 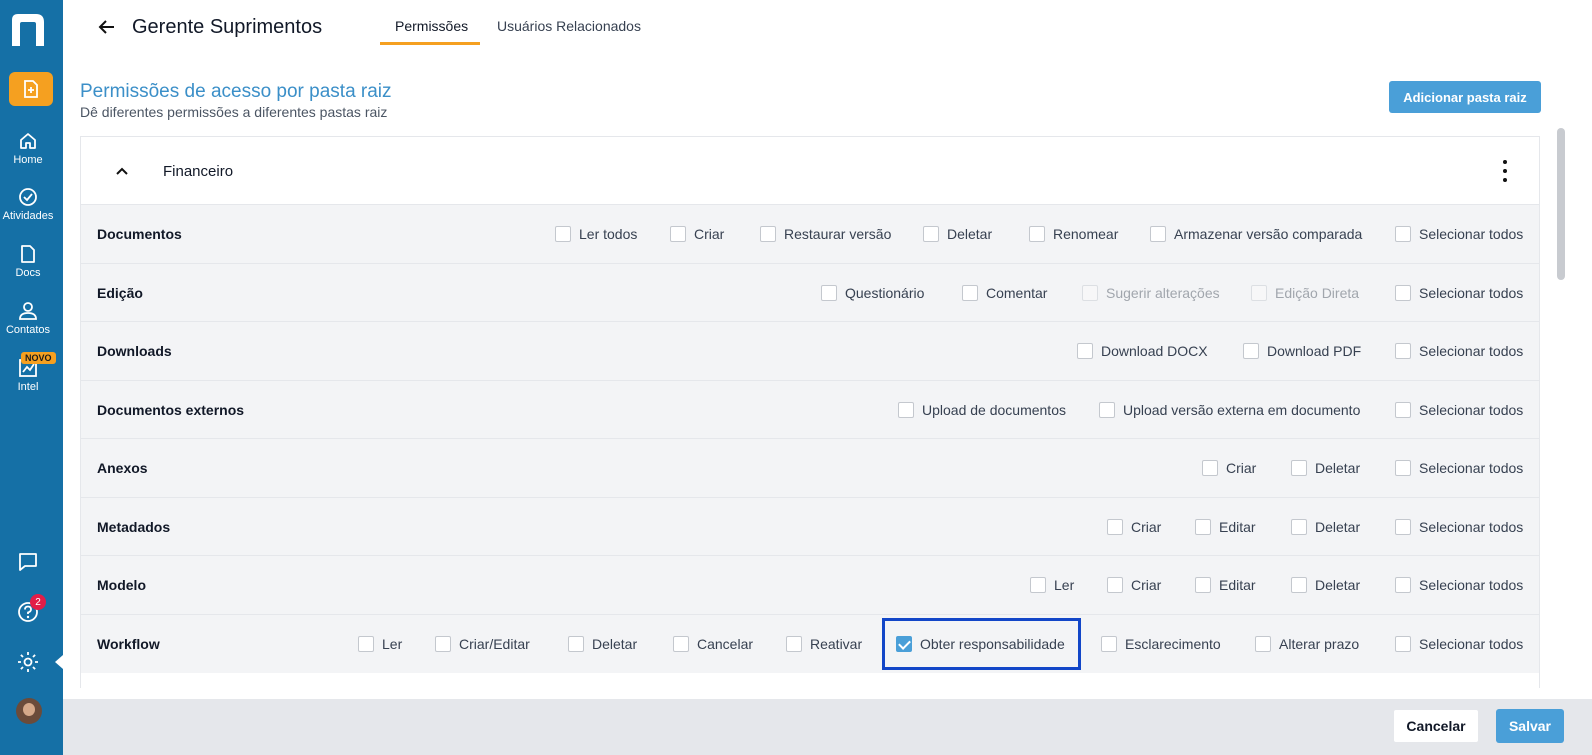 What do you see at coordinates (1268, 234) in the screenshot?
I see `checkbox-label: Armazenar versão comparada` at bounding box center [1268, 234].